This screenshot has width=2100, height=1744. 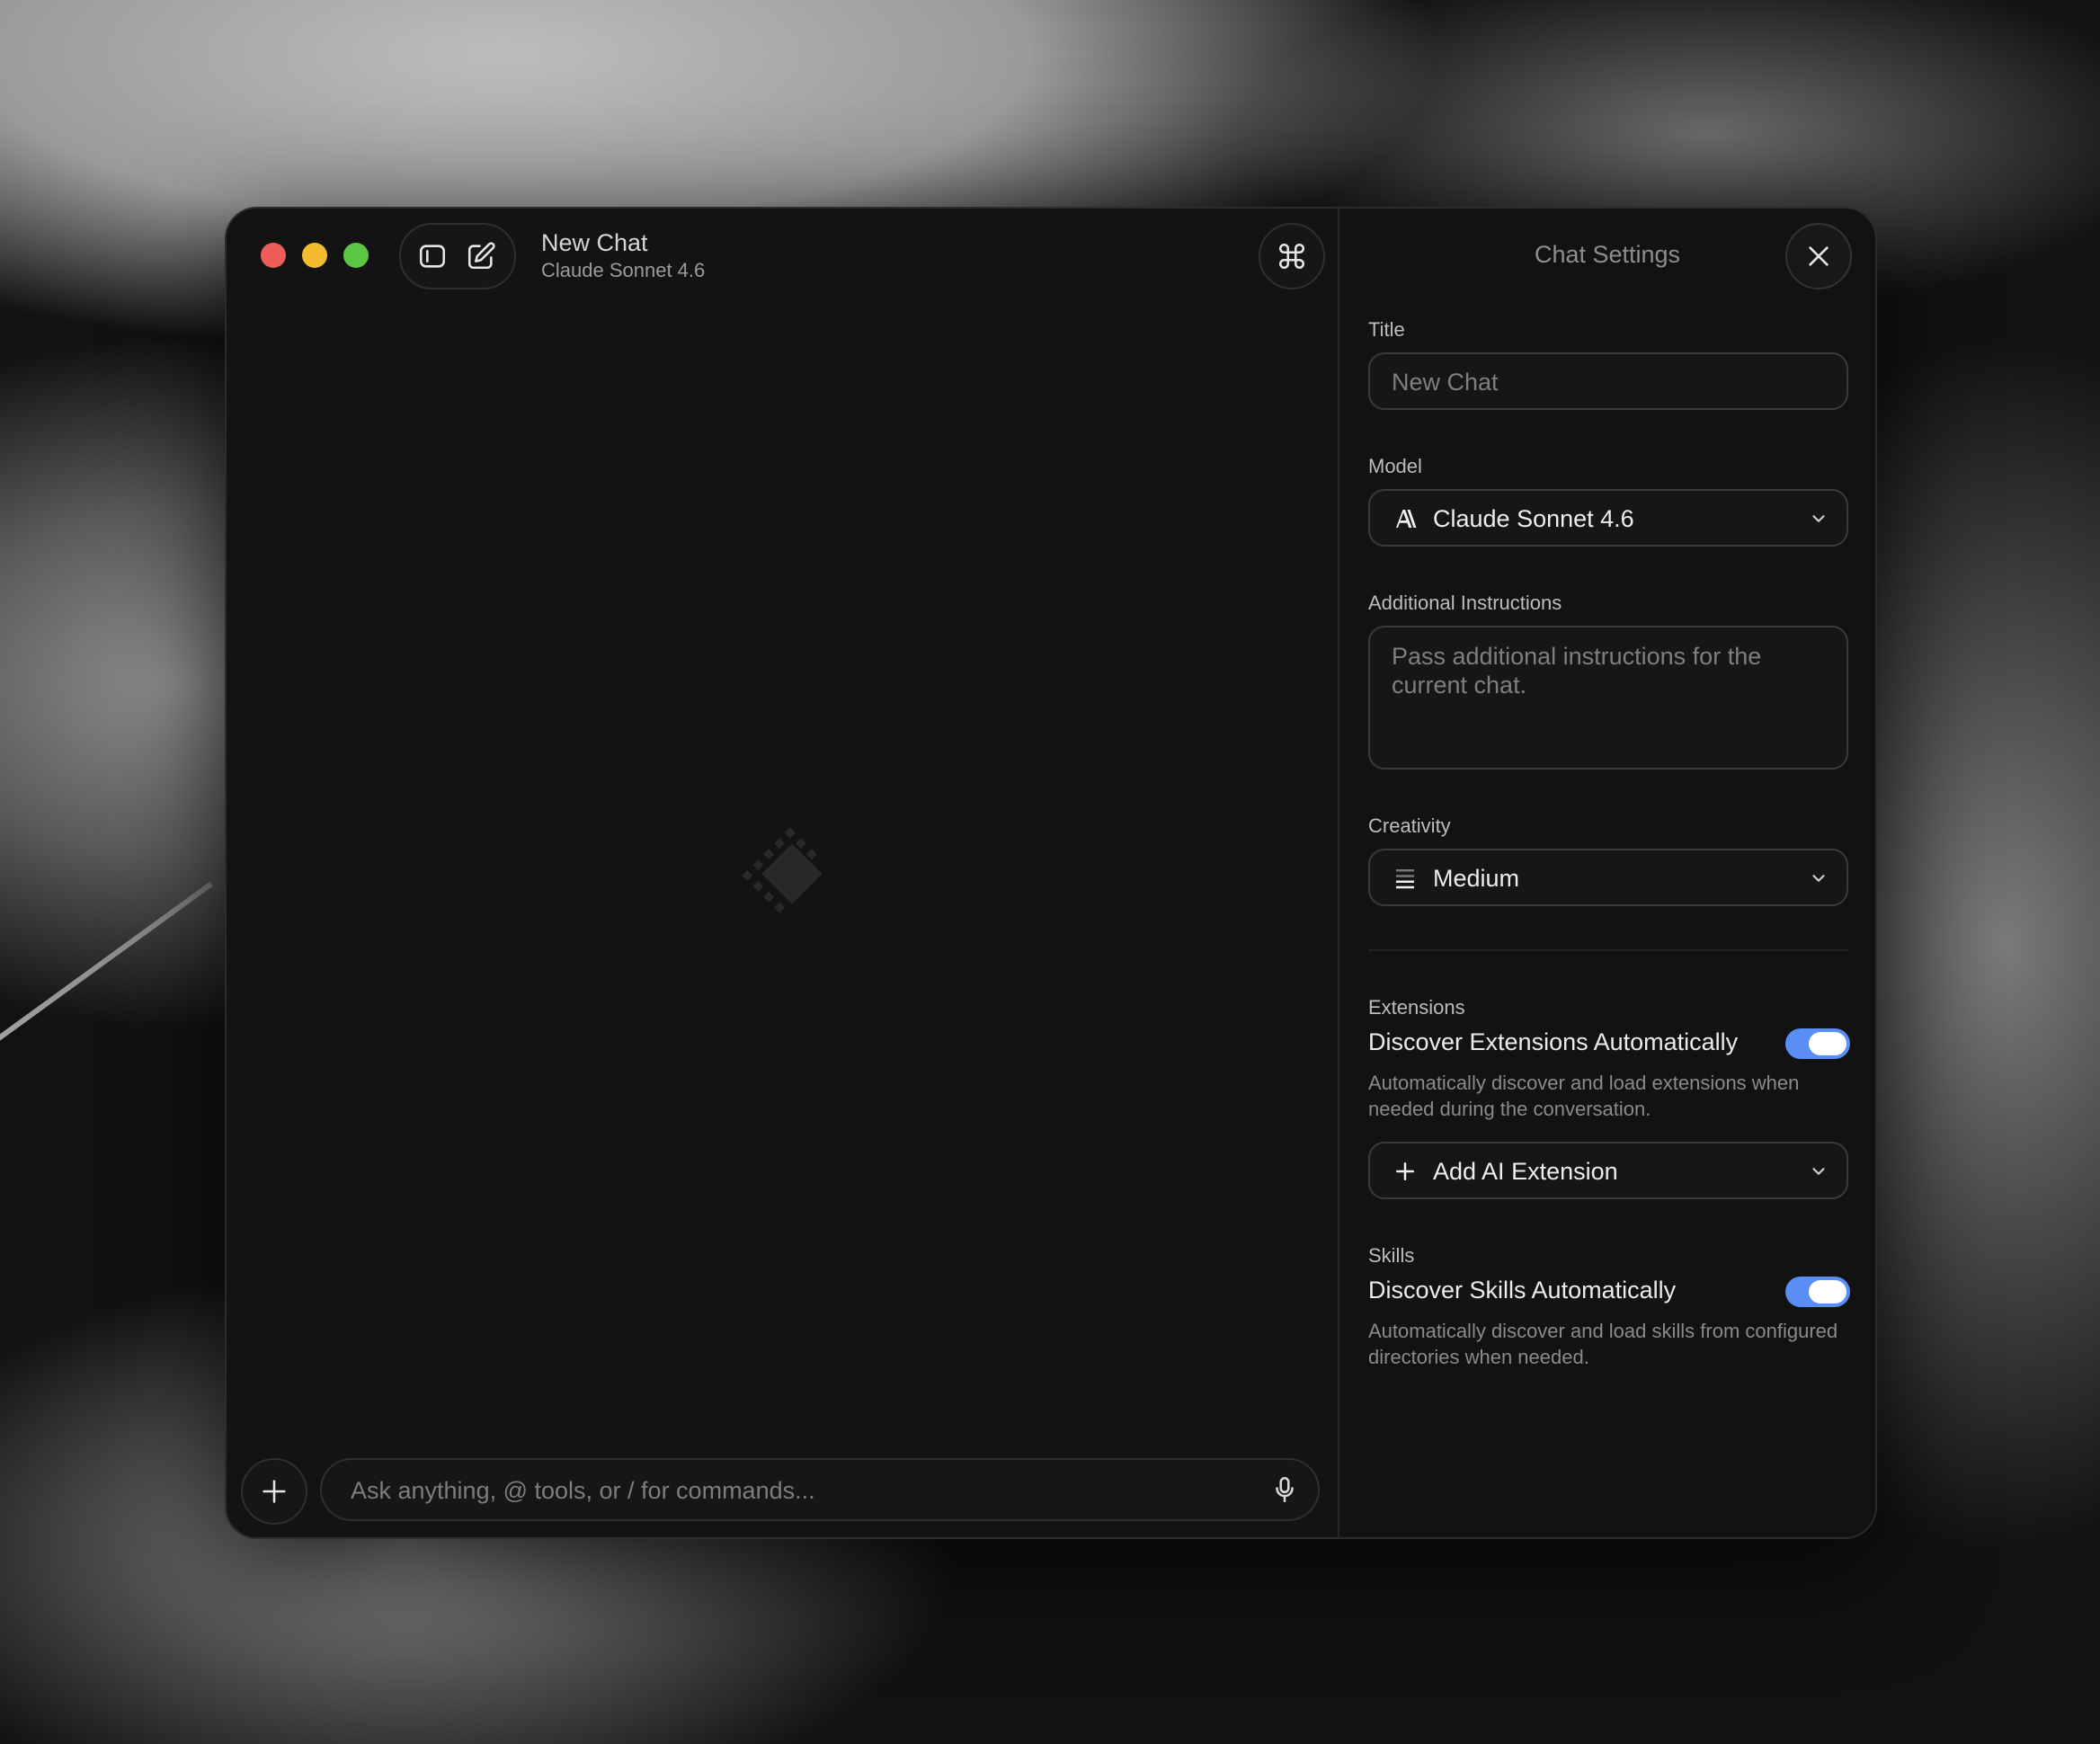 What do you see at coordinates (800, 1490) in the screenshot?
I see `message-input` at bounding box center [800, 1490].